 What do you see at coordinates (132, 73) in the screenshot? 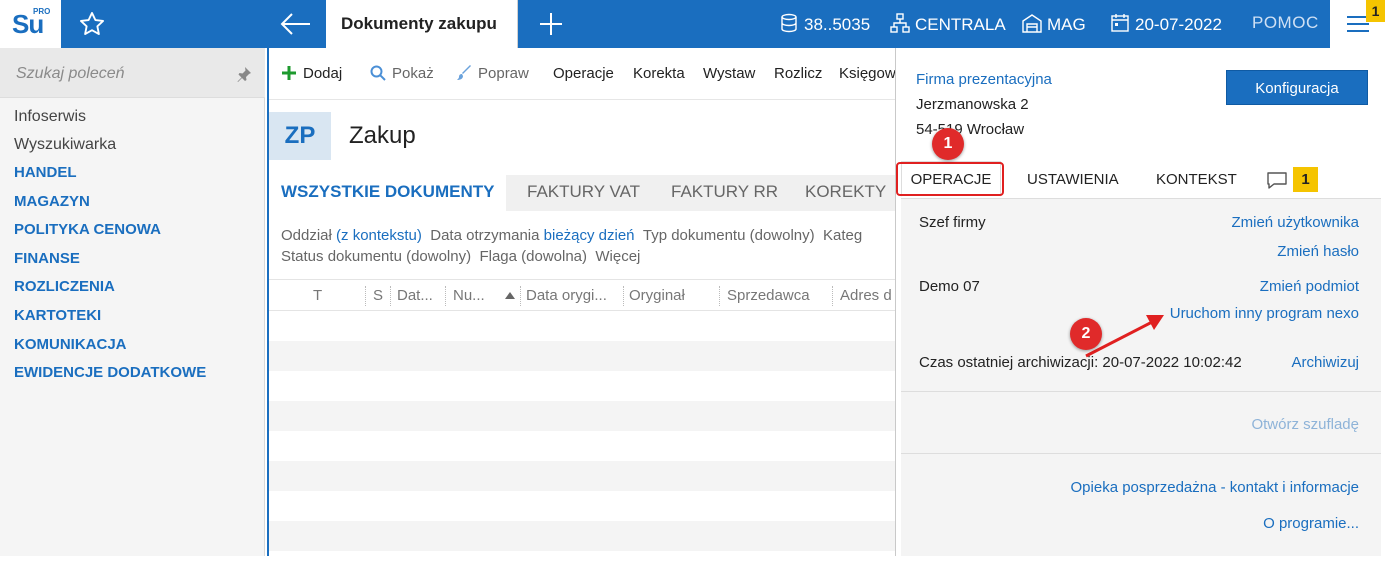
I see `command-search: Szukaj poleceń` at bounding box center [132, 73].